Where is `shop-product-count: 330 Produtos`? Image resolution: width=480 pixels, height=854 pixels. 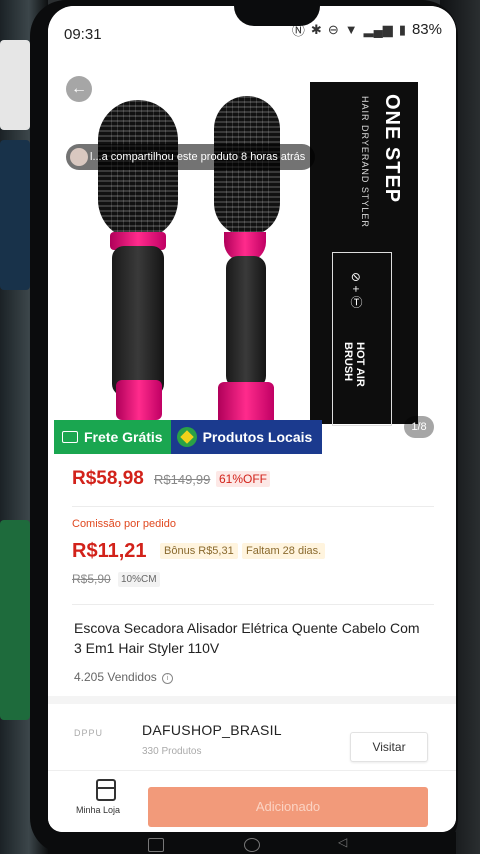 shop-product-count: 330 Produtos is located at coordinates (172, 751).